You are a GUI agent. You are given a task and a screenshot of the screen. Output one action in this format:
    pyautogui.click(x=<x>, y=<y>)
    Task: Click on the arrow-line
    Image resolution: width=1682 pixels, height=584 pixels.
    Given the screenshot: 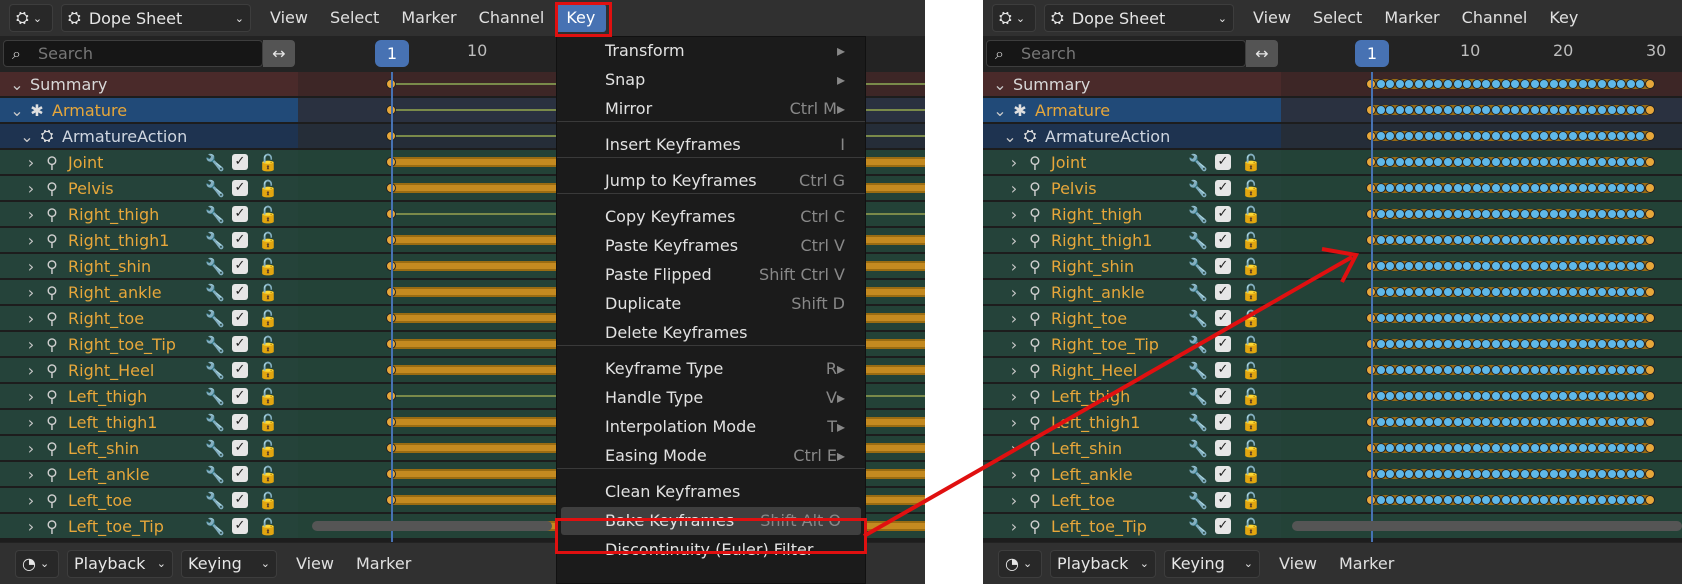 What is the action you would take?
    pyautogui.click(x=1108, y=396)
    